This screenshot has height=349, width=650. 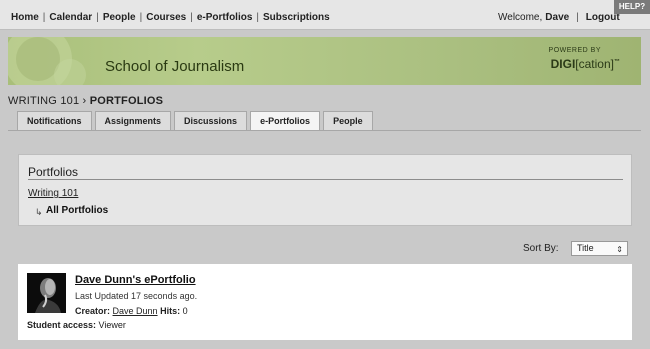 What do you see at coordinates (617, 62) in the screenshot?
I see `brand-trademark: ™` at bounding box center [617, 62].